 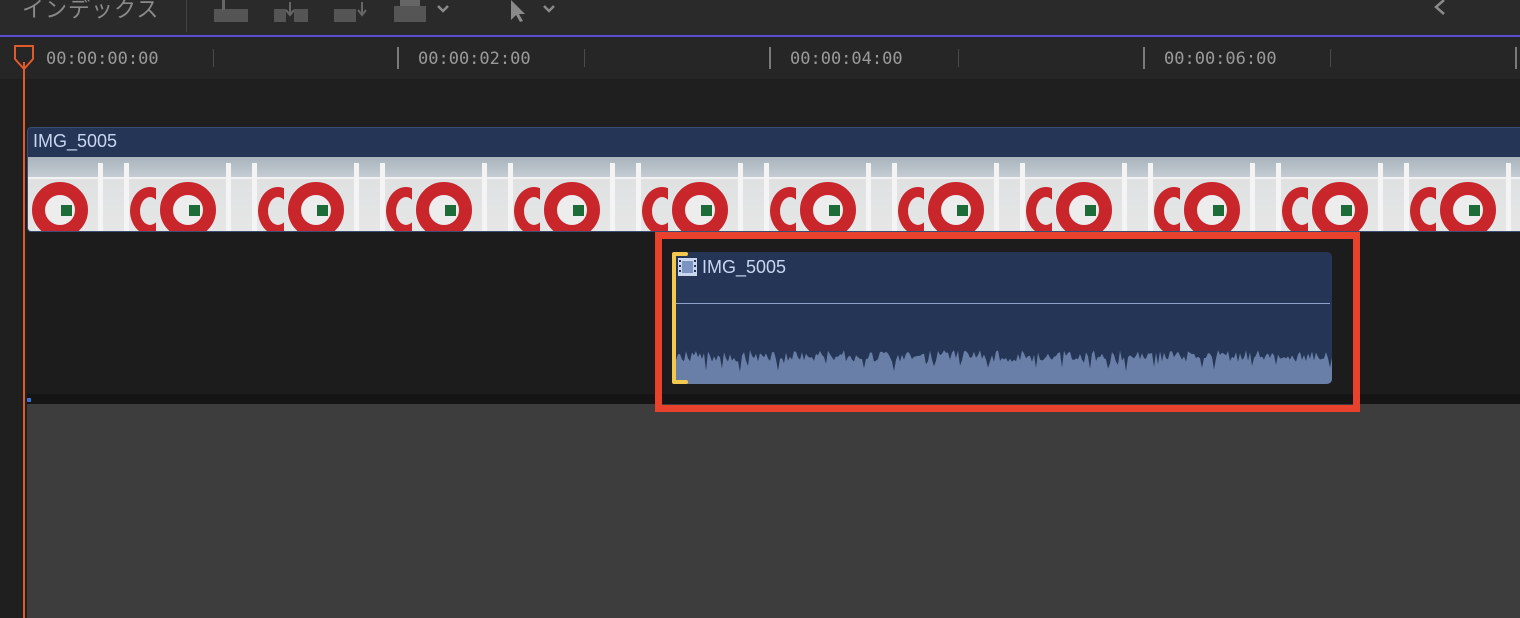 What do you see at coordinates (24, 60) in the screenshot?
I see `playhead-icon` at bounding box center [24, 60].